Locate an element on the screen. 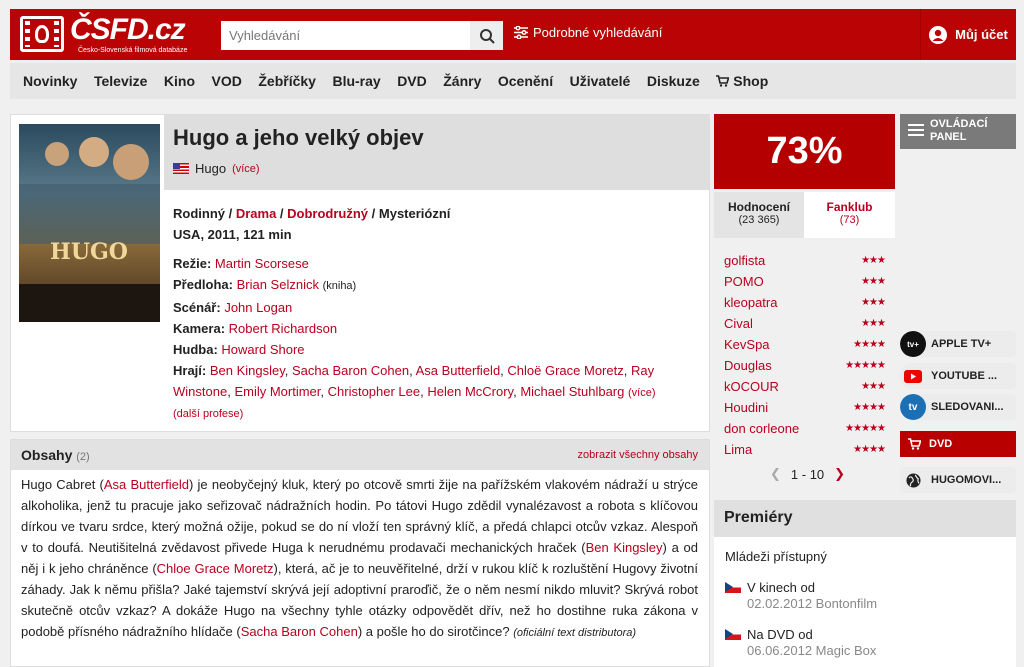 The image size is (1024, 667). rater-name: KevSpa is located at coordinates (747, 344).